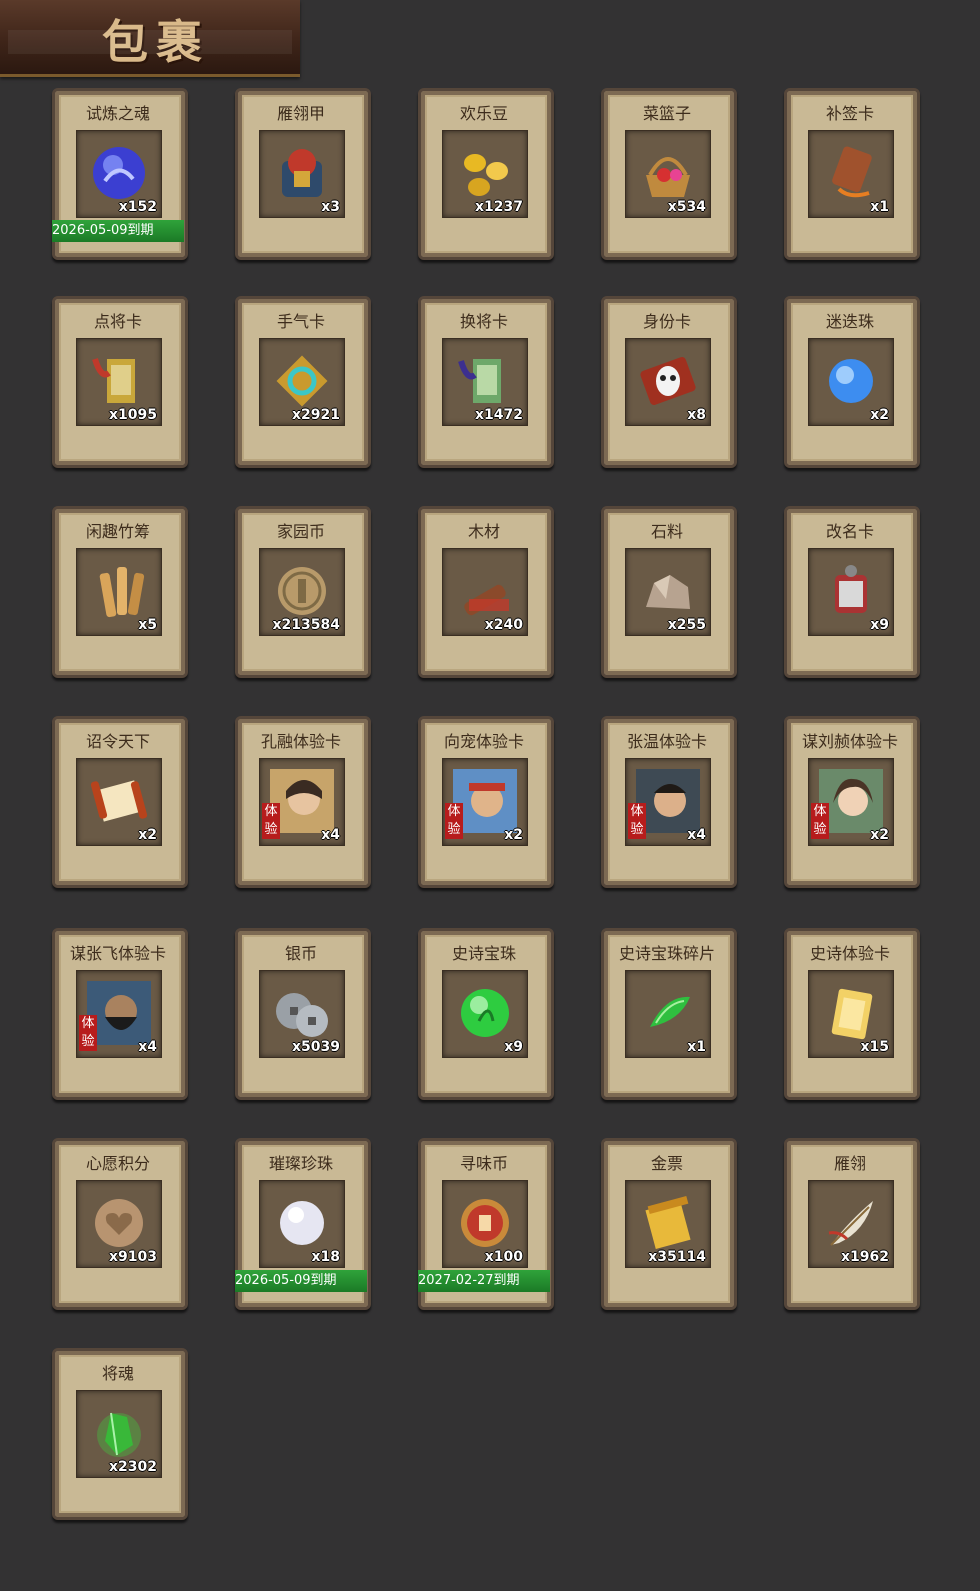  I want to click on item-slot: x2921, so click(302, 382).